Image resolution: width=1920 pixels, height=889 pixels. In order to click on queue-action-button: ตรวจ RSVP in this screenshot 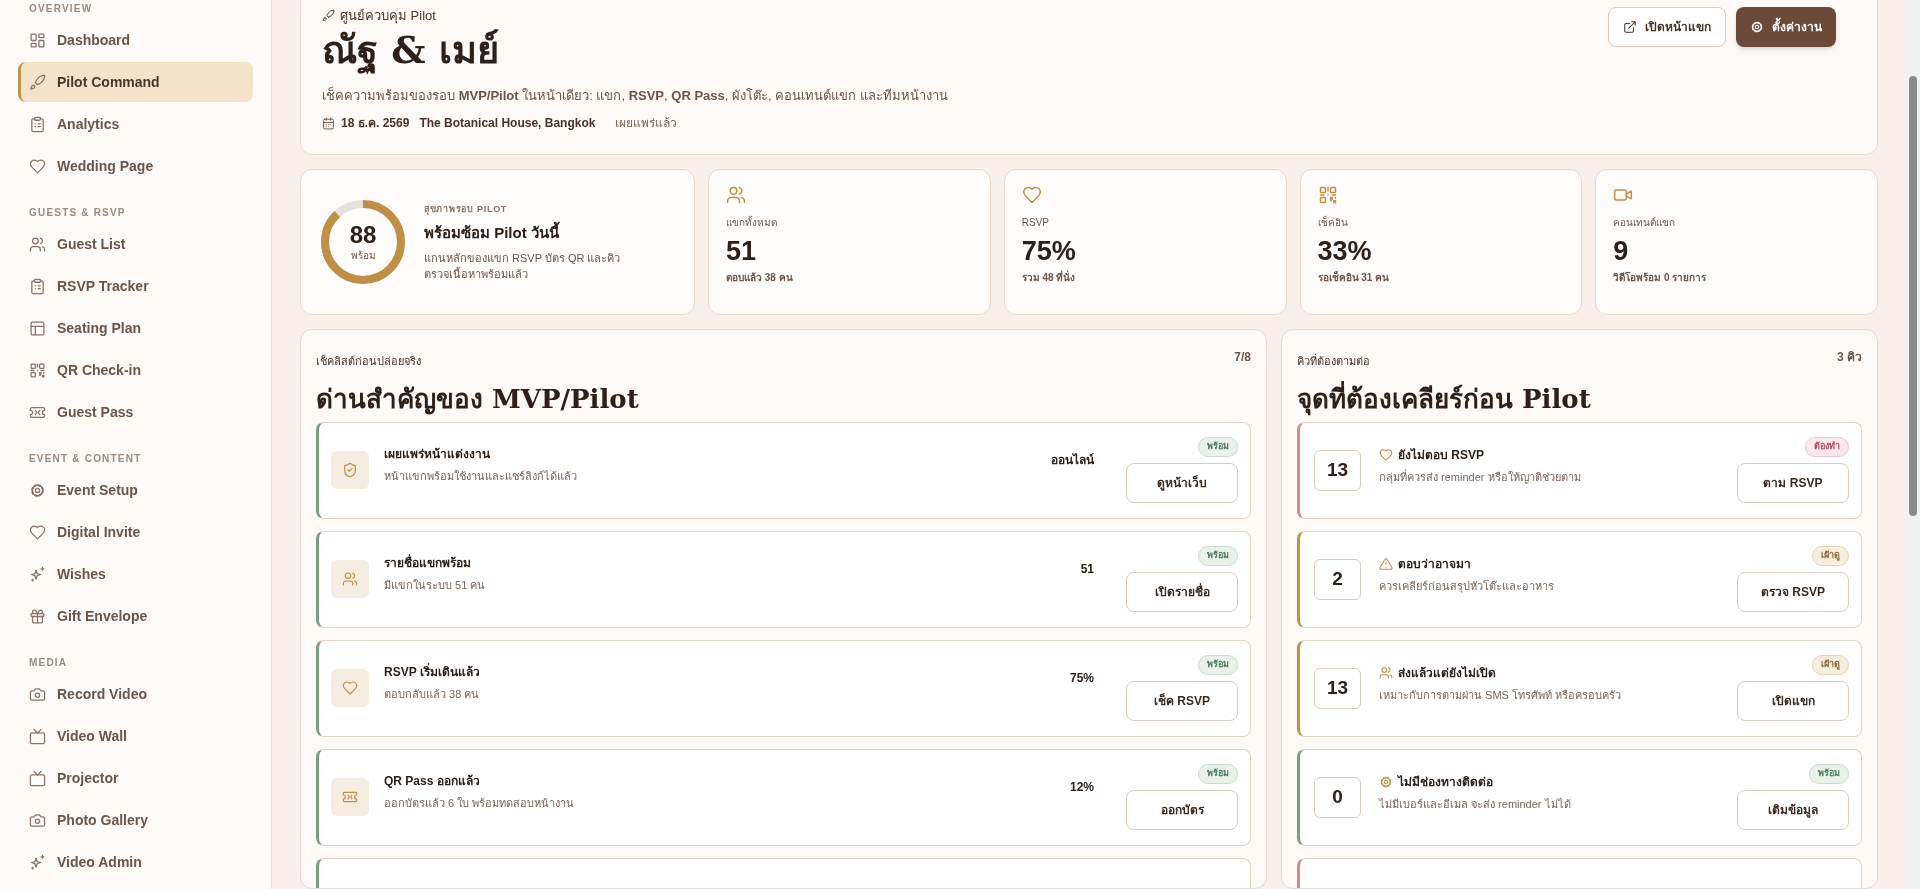, I will do `click(1793, 591)`.